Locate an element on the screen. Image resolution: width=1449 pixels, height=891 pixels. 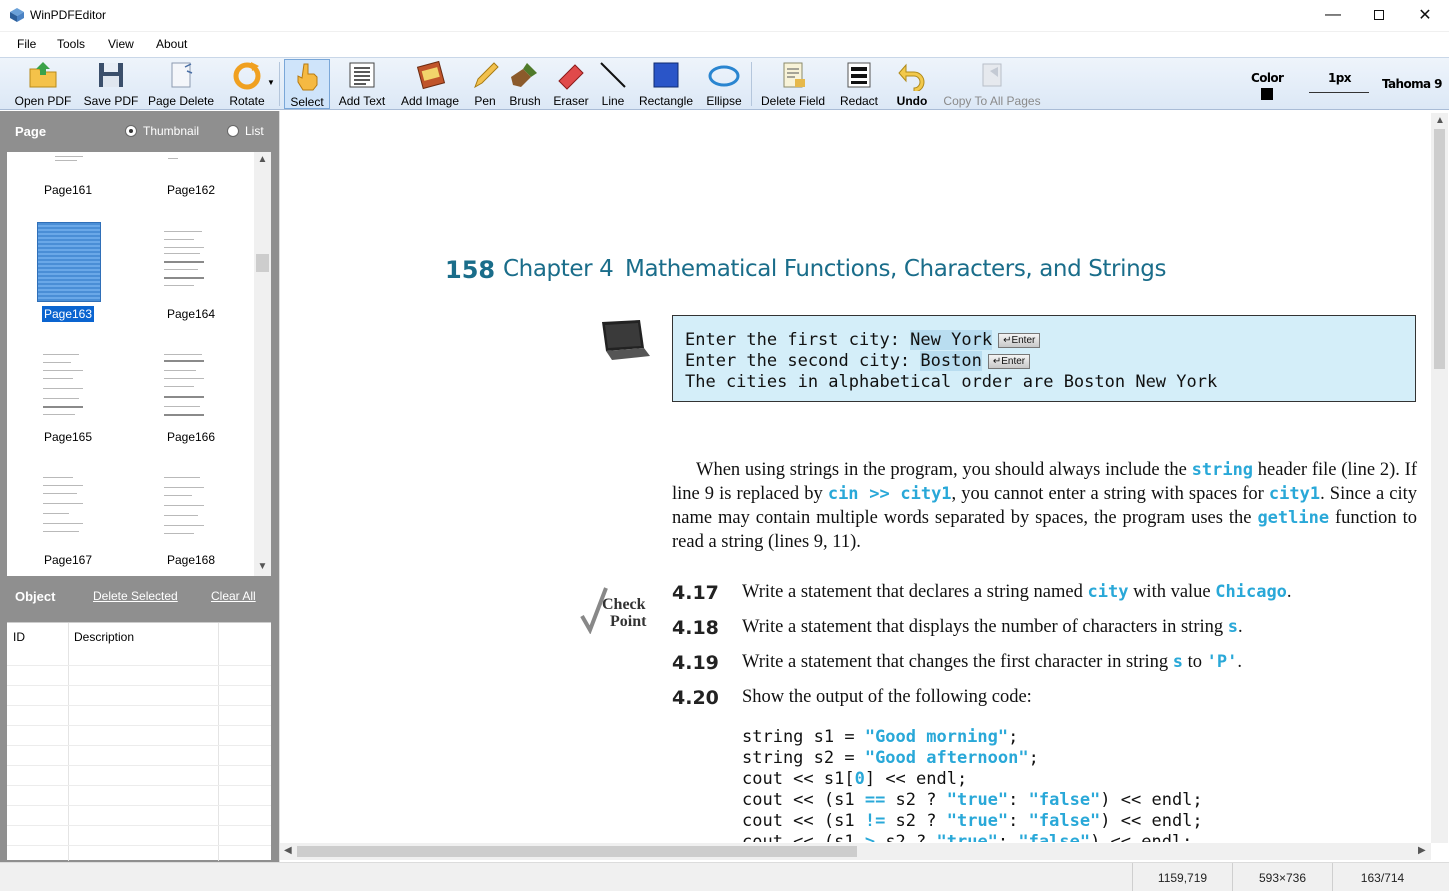
list-radio: List is located at coordinates (245, 131).